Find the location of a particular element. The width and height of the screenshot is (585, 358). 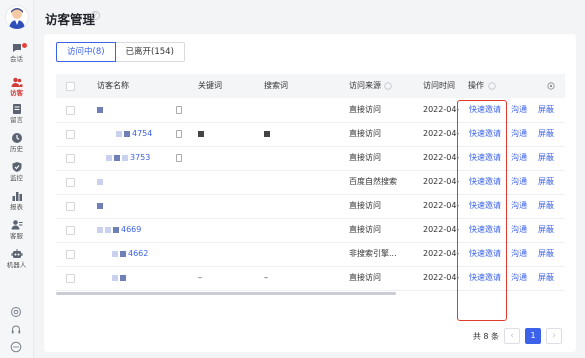

select-all-checkbox is located at coordinates (70, 86).